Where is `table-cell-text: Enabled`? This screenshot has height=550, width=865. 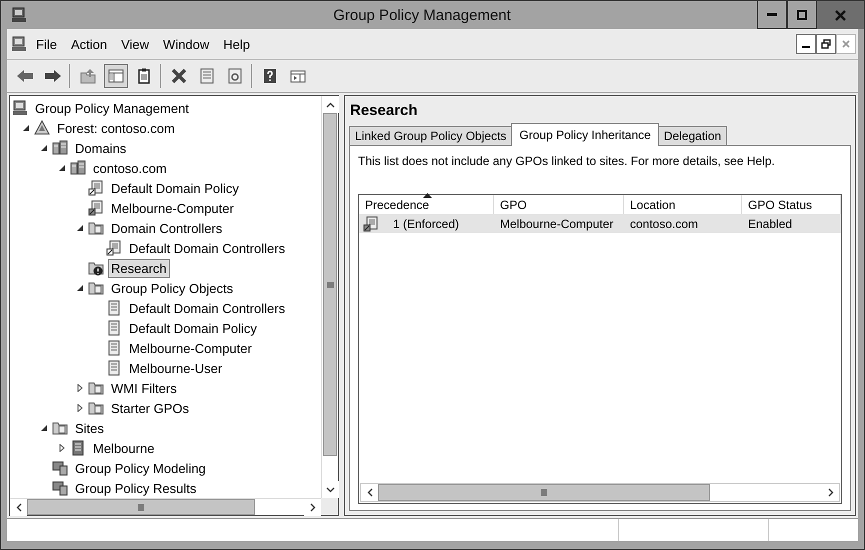
table-cell-text: Enabled is located at coordinates (770, 223).